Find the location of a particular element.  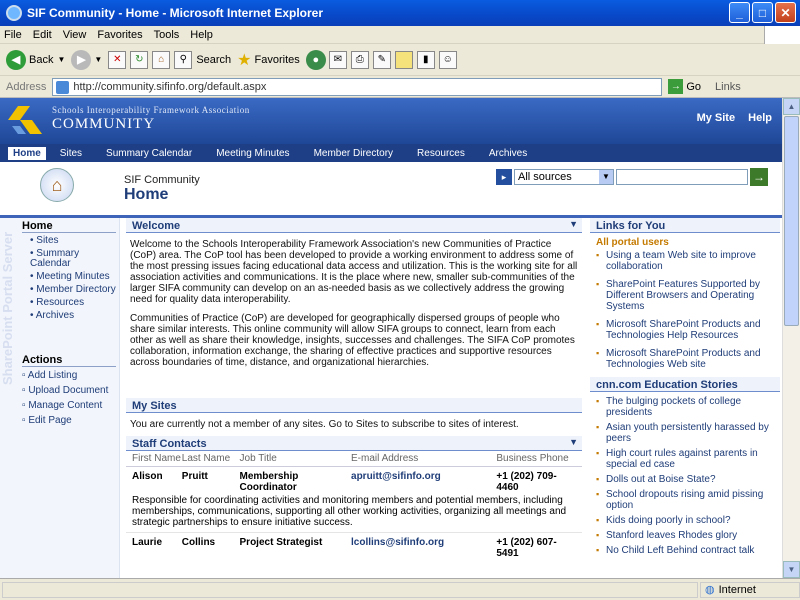

my-site-link: My Site is located at coordinates (716, 118).